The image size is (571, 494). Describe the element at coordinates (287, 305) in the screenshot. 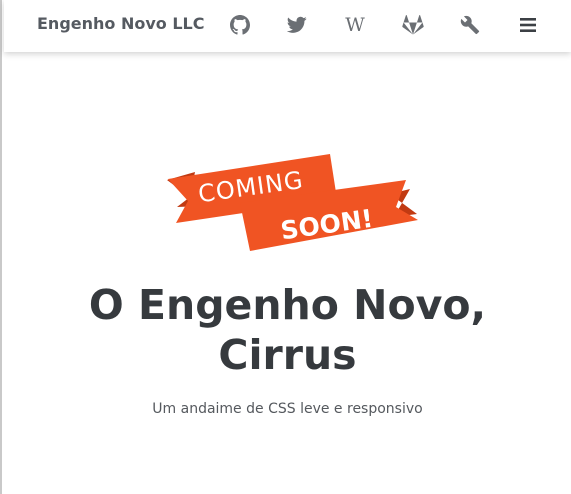

I see `page-title-line-1: O Engenho Novo,` at that location.